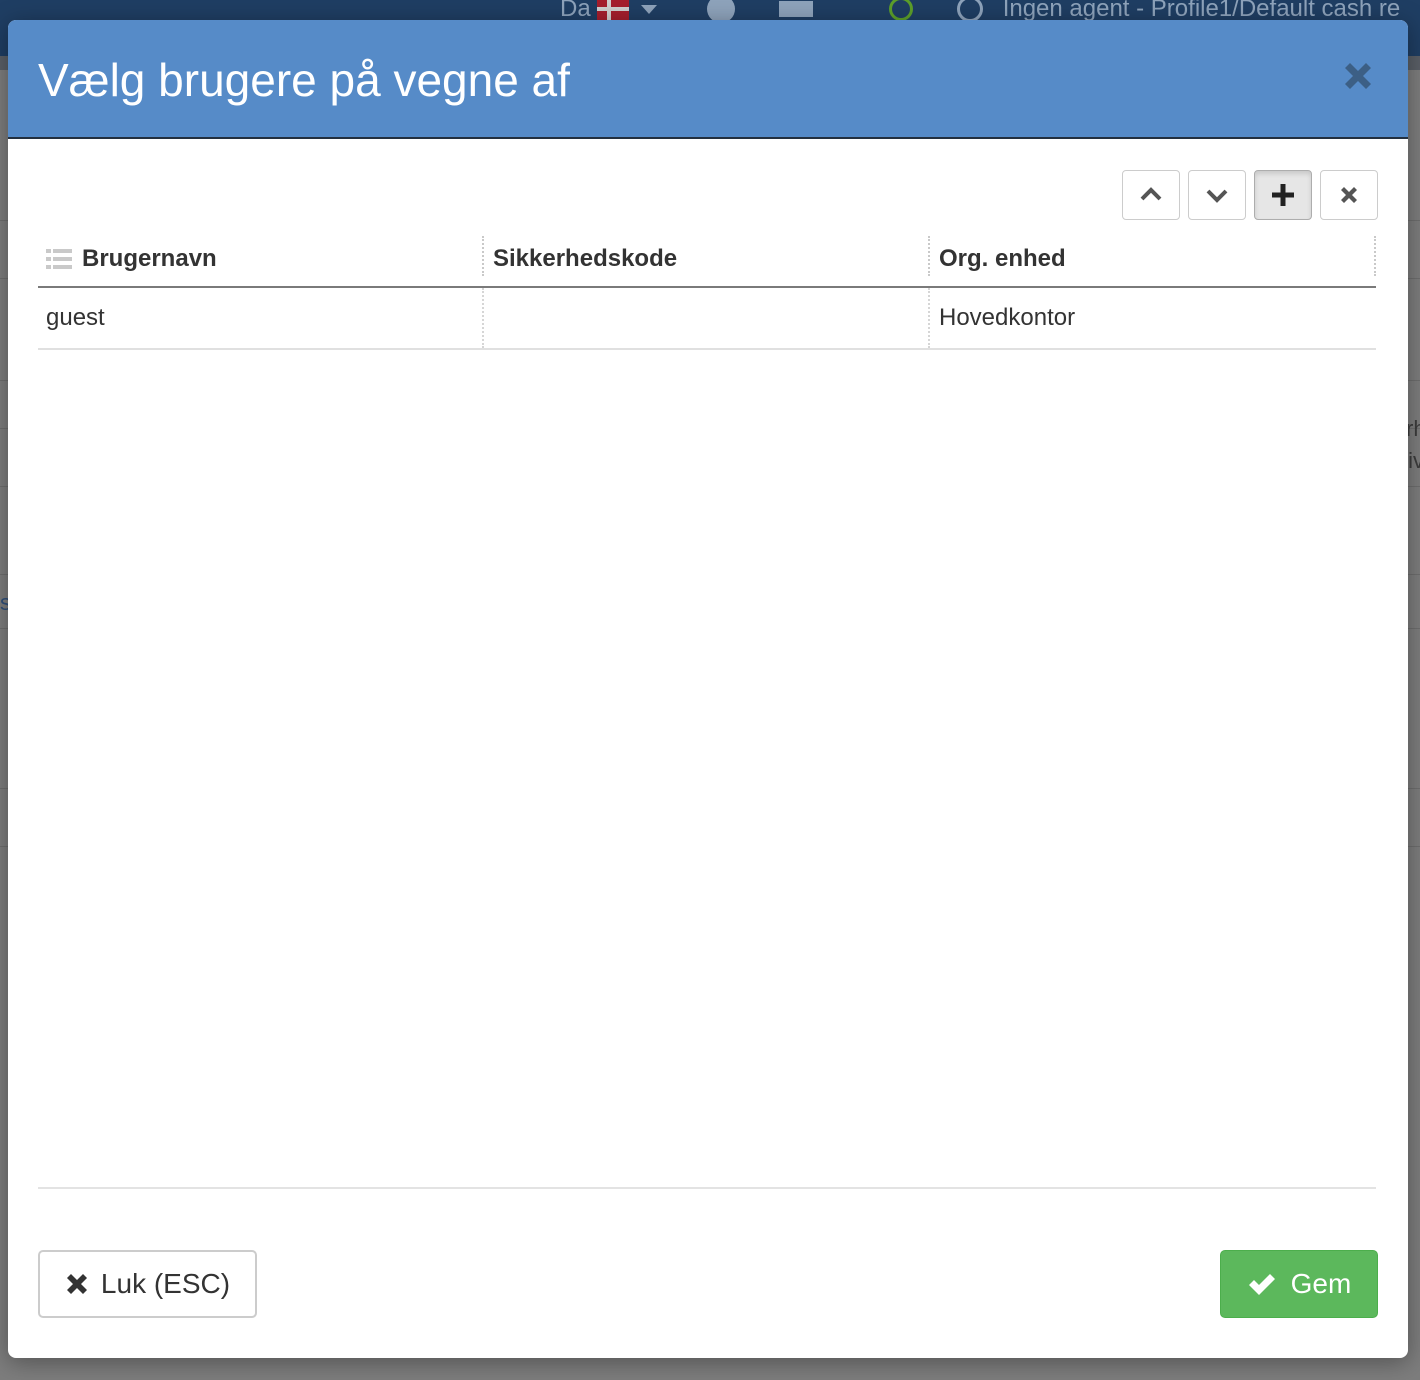 The height and width of the screenshot is (1380, 1420). Describe the element at coordinates (1261, 1284) in the screenshot. I see `checkmark-icon` at that location.